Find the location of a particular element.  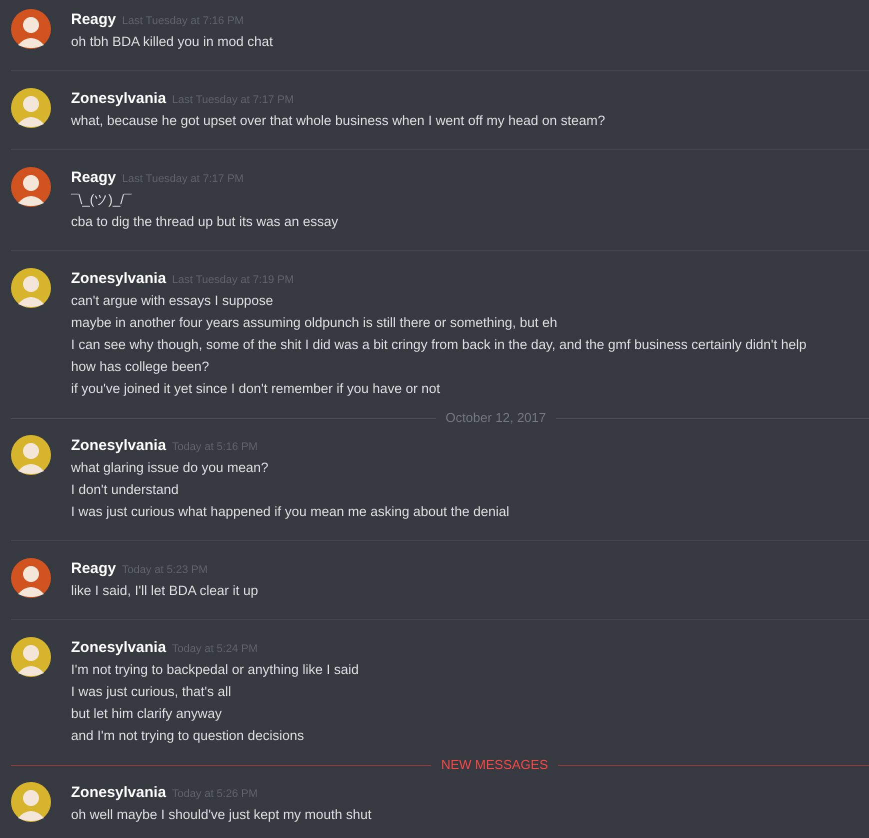

date-label: October 12, 2017 is located at coordinates (495, 418).